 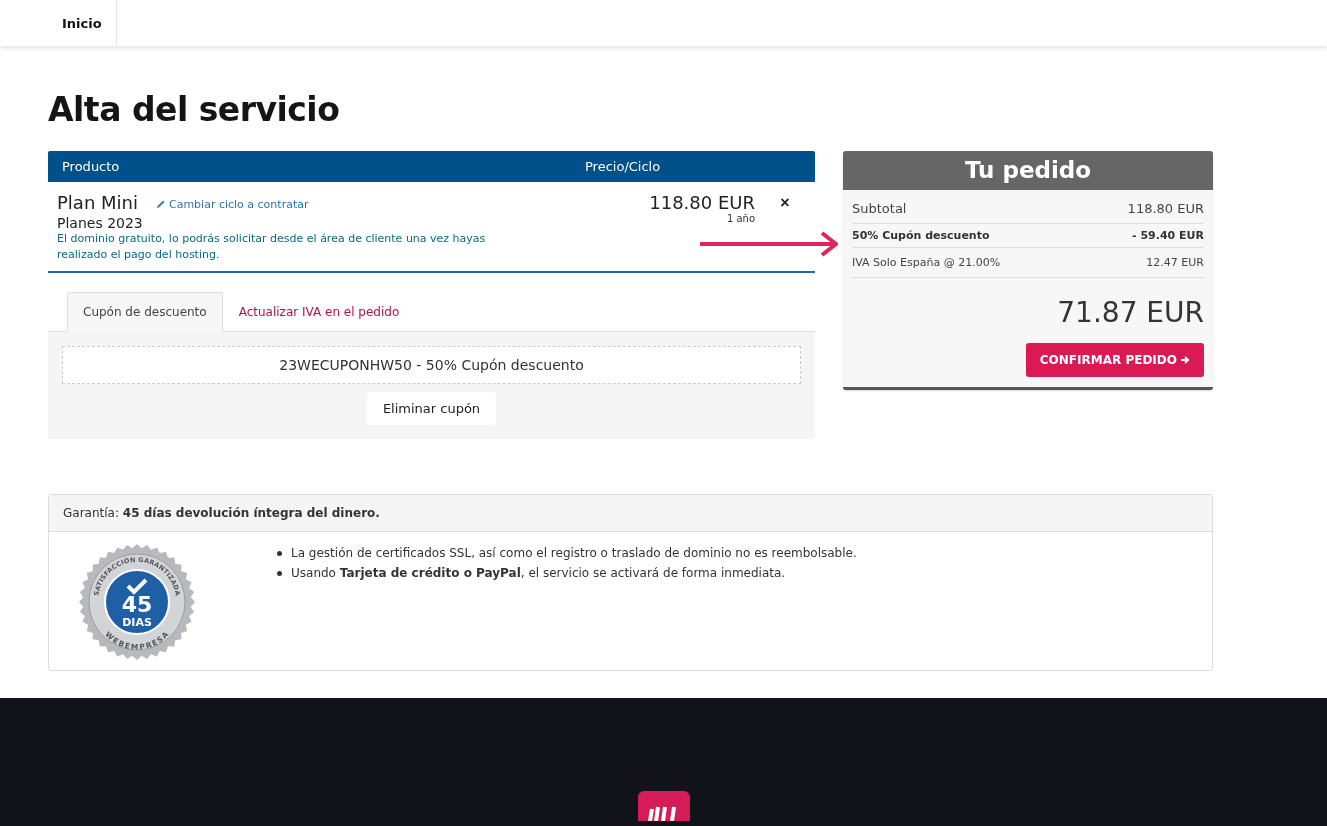 What do you see at coordinates (926, 262) in the screenshot?
I see `summary-label: IVA Solo España @ 21.00%` at bounding box center [926, 262].